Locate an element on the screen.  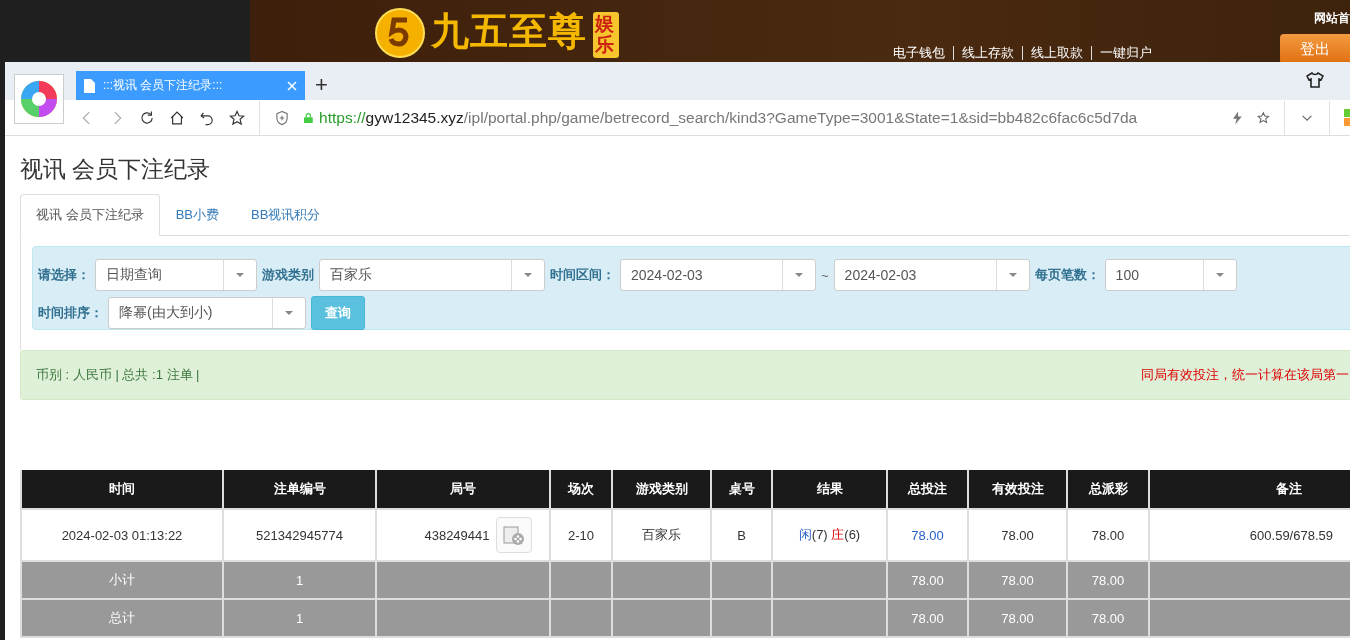
table-cell: B is located at coordinates (741, 535).